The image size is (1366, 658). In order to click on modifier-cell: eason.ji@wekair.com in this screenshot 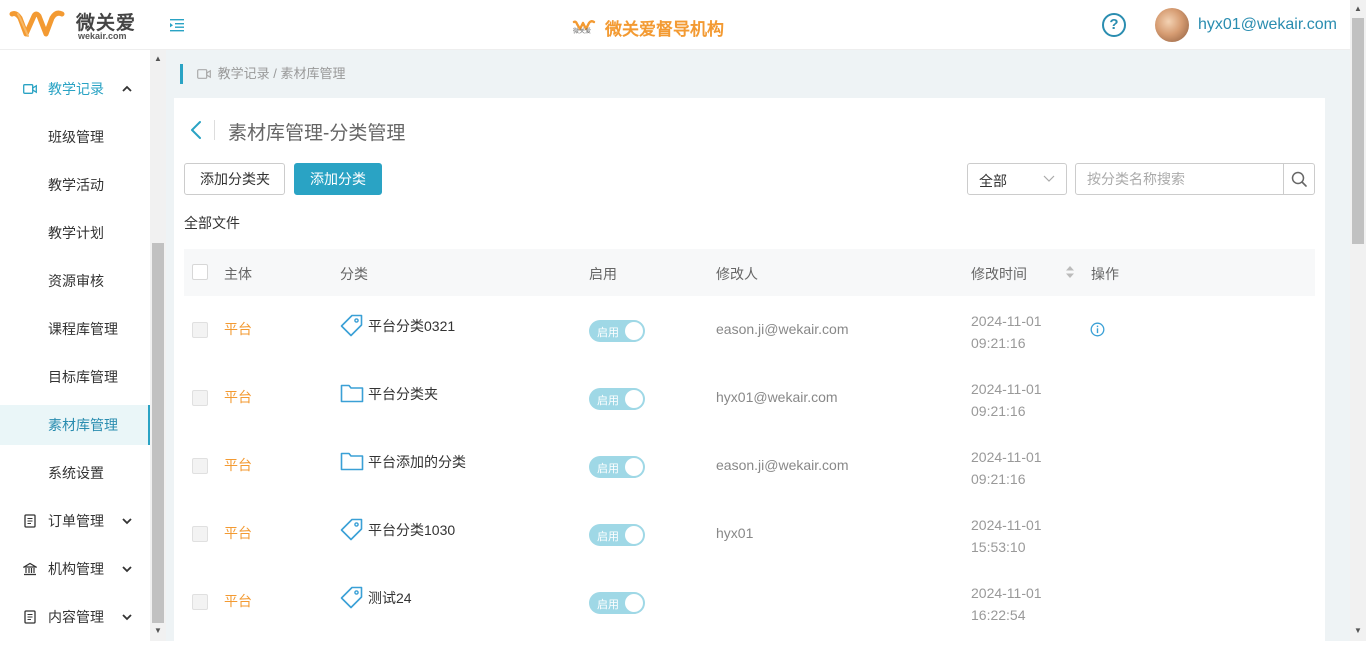, I will do `click(782, 329)`.